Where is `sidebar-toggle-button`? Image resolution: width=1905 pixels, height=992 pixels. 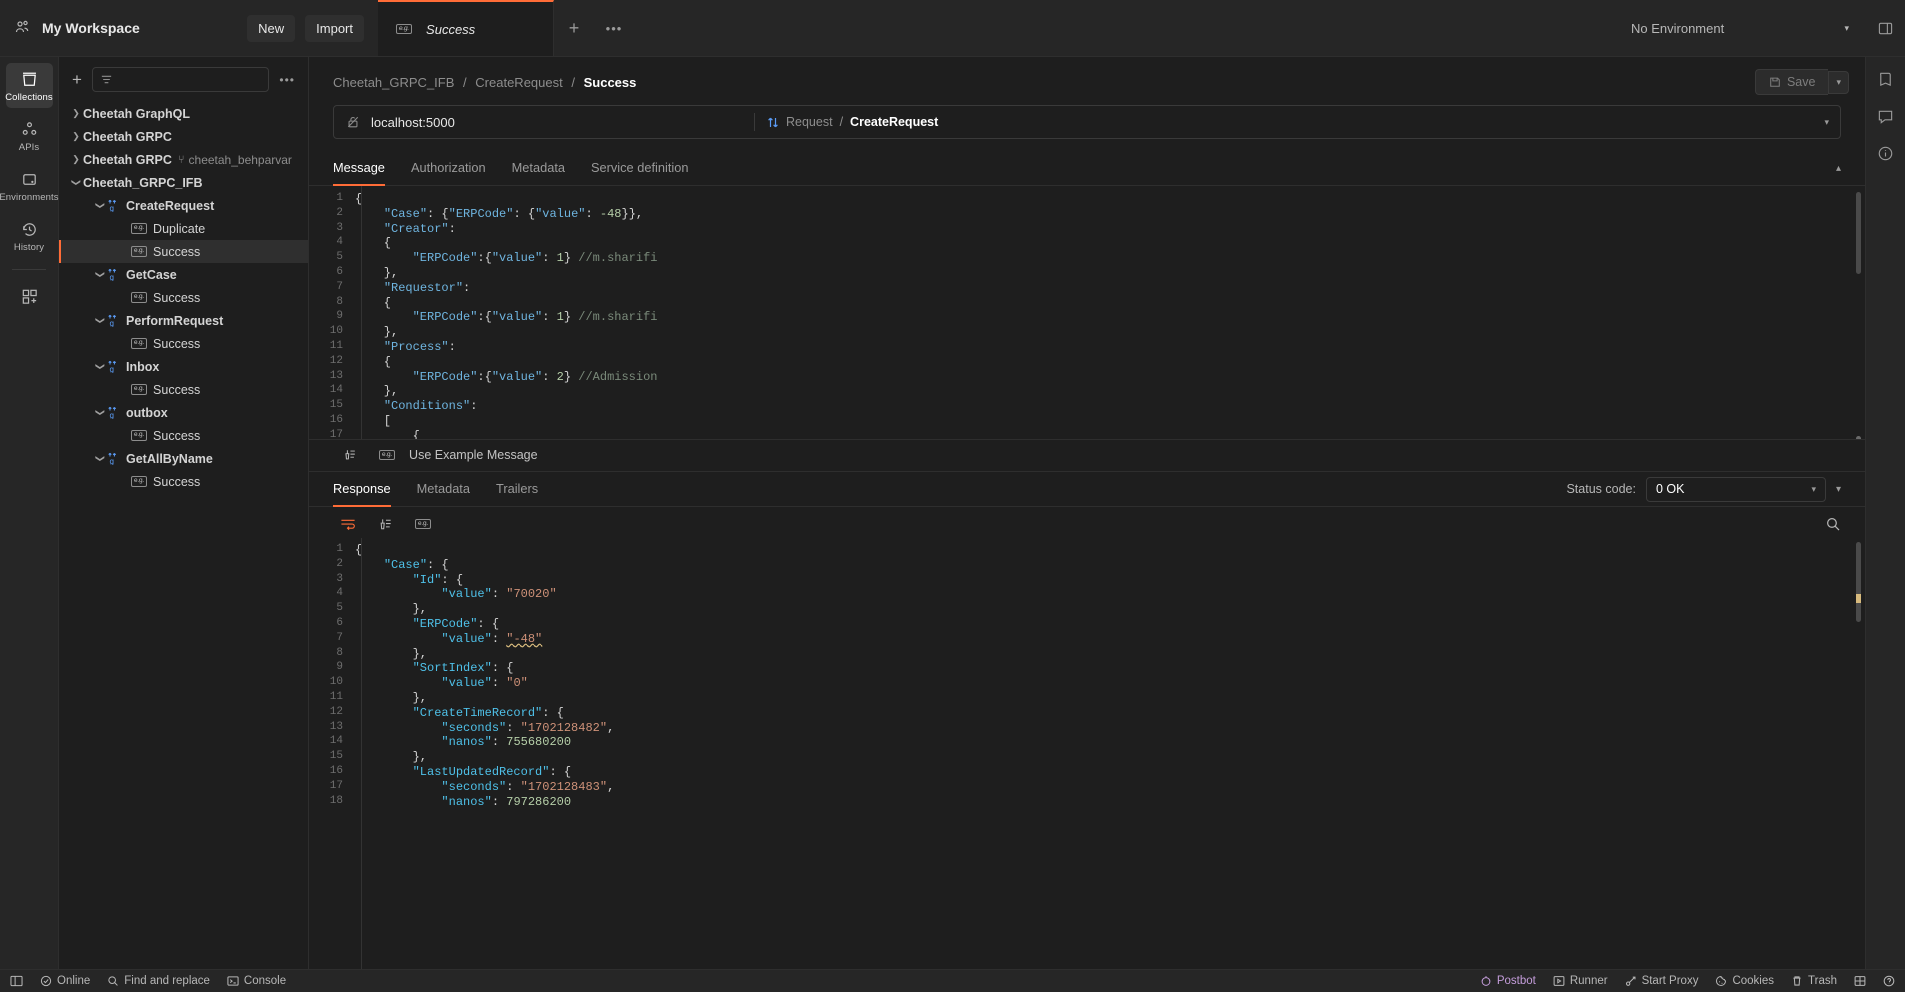
sidebar-toggle-button is located at coordinates (16, 981).